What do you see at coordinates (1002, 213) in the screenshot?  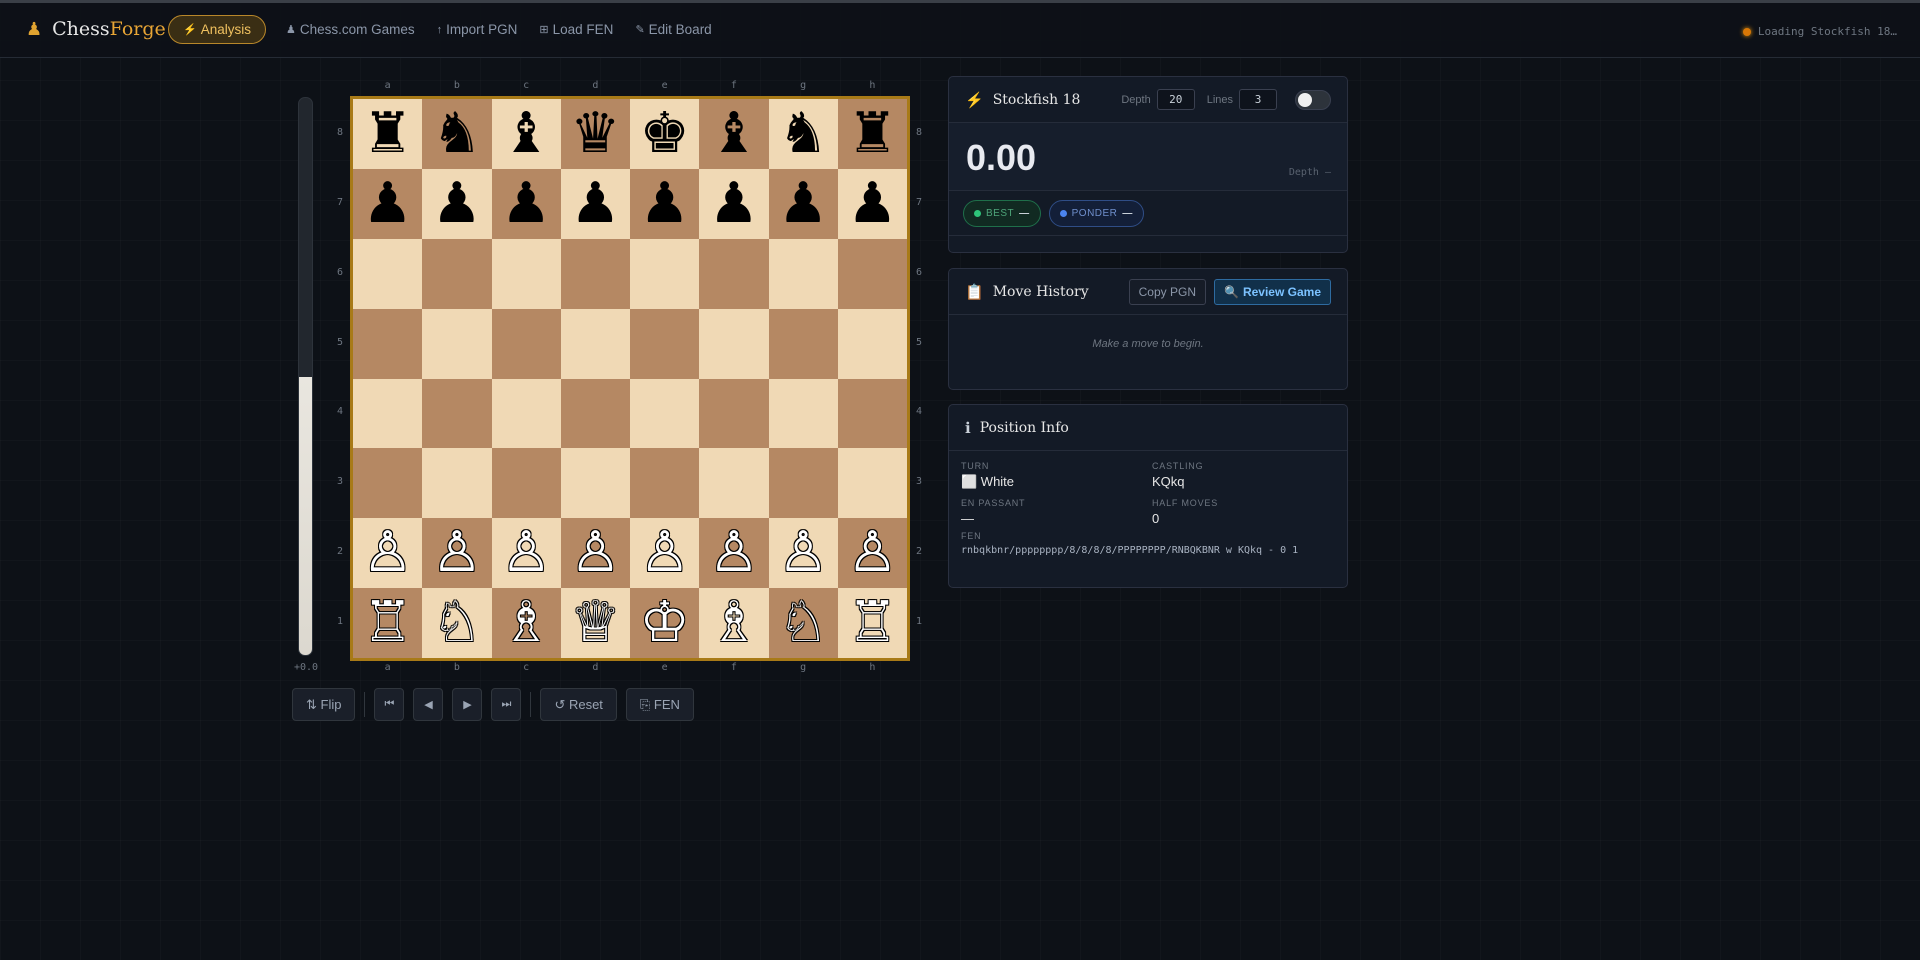 I see `best-move-pill: BEST —` at bounding box center [1002, 213].